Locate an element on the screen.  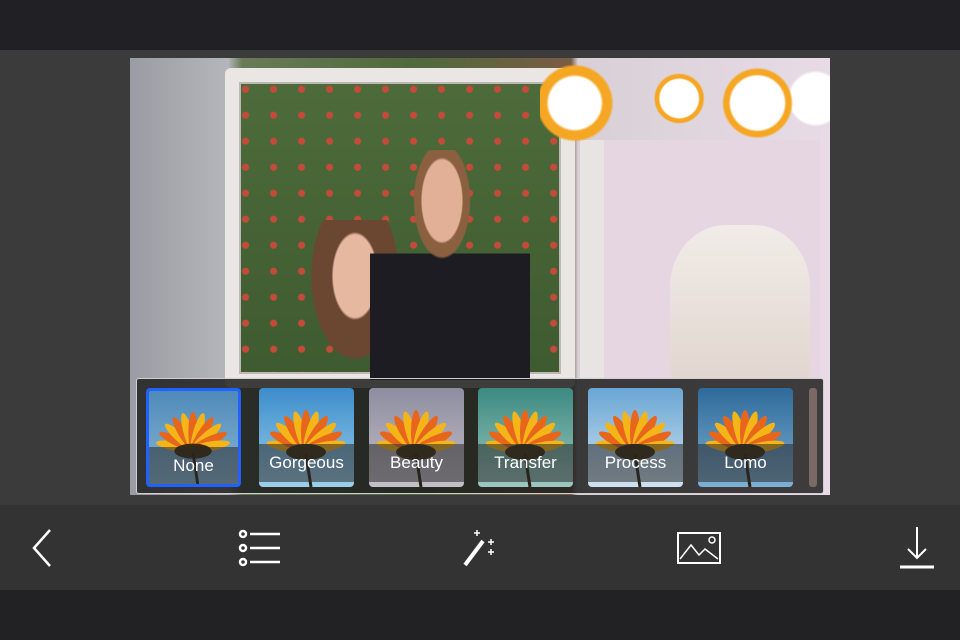
filter-thumb-beauty: Beauty is located at coordinates (416, 437).